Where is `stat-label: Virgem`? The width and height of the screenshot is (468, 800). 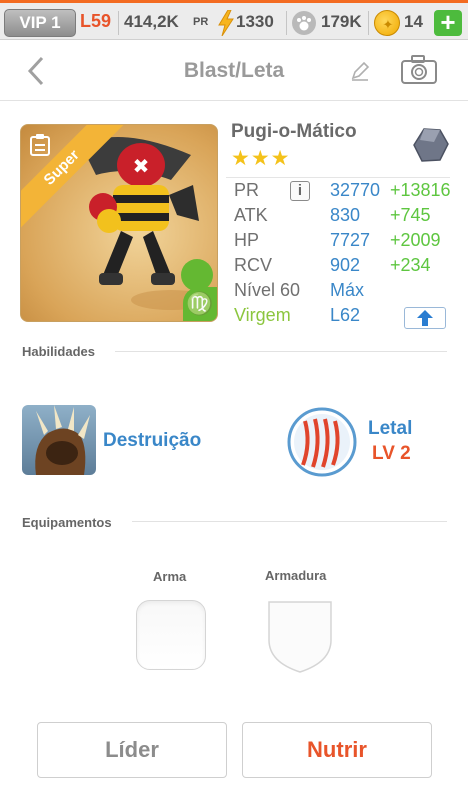 stat-label: Virgem is located at coordinates (262, 315).